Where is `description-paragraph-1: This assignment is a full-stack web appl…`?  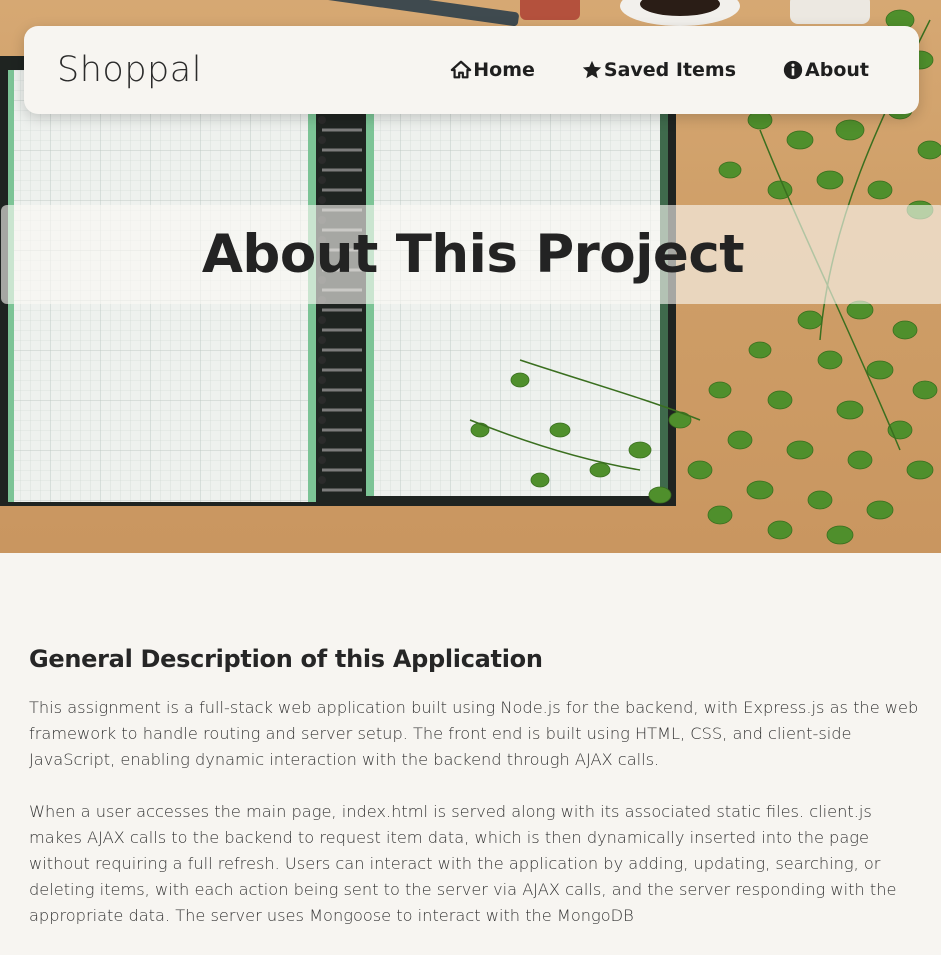
description-paragraph-1: This assignment is a full-stack web appl… is located at coordinates (474, 733).